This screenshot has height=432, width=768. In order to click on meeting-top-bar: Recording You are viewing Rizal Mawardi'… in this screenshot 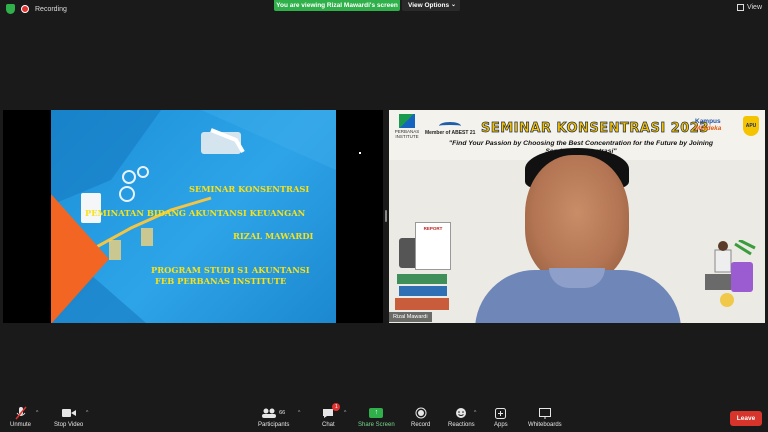, I will do `click(384, 10)`.